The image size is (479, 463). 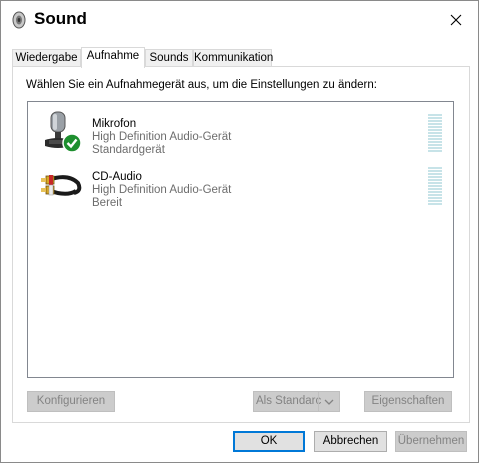 I want to click on tab-wiedergabe: Wiedergabe, so click(x=46, y=58).